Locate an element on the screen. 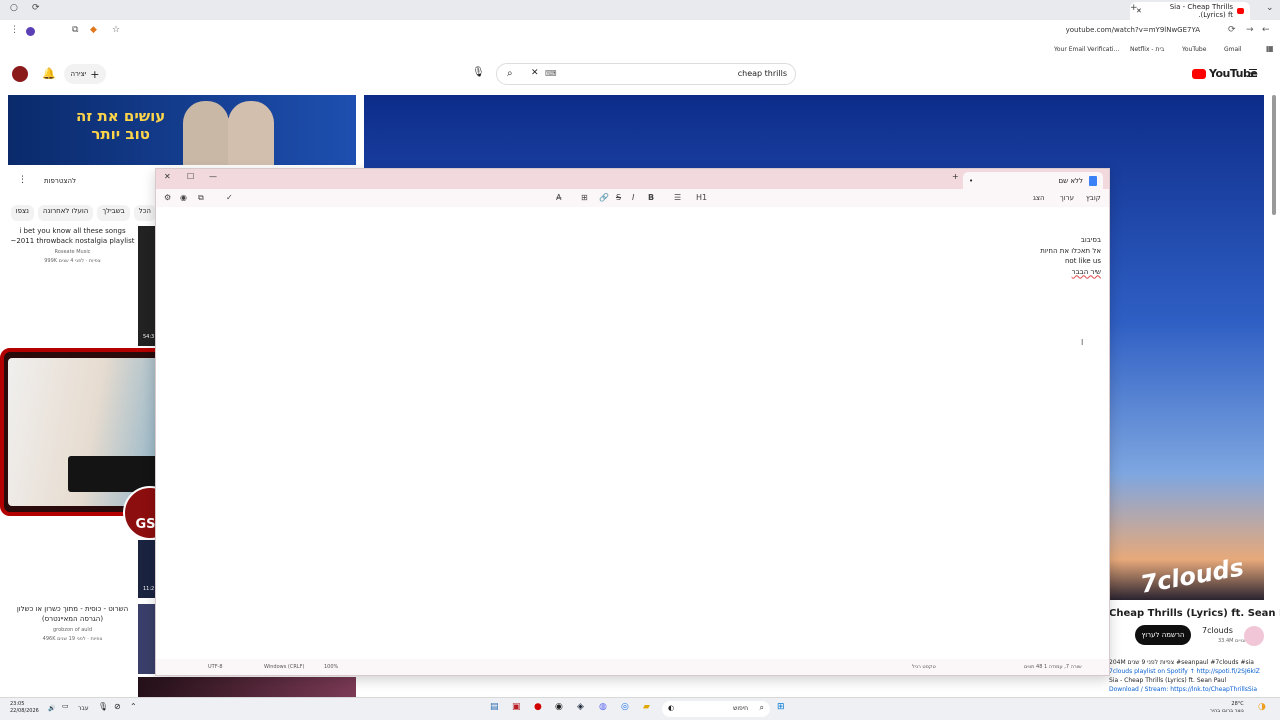 The height and width of the screenshot is (720, 1280). editor-line-2: אל תאכלו את החיות is located at coordinates (1070, 250).